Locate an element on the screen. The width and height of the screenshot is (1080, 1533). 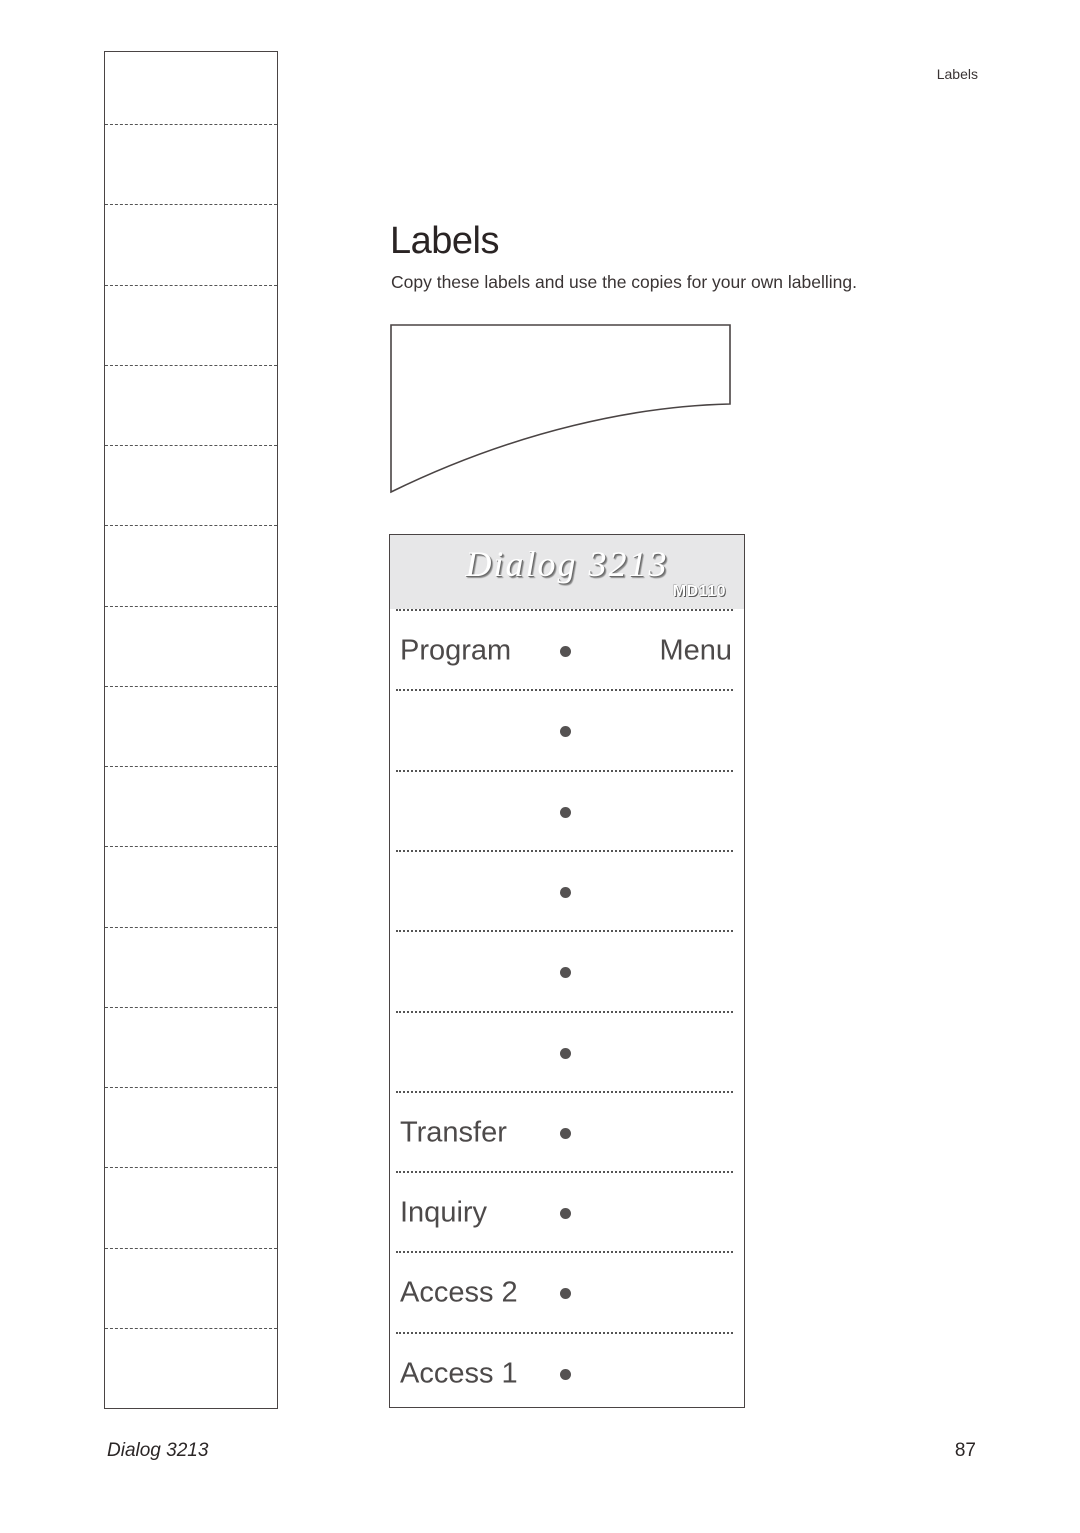
key-label-left: Access 1 is located at coordinates (459, 1373).